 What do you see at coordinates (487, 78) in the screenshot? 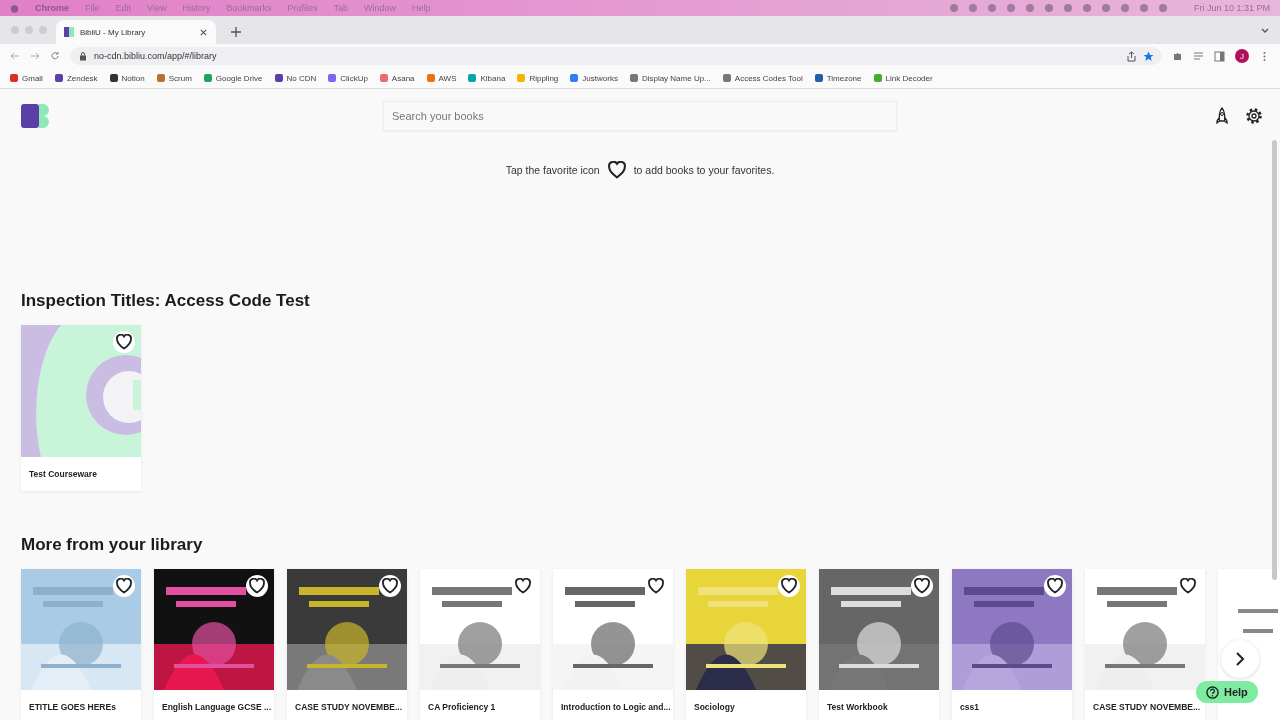
I see `bookmark: Kibana` at bounding box center [487, 78].